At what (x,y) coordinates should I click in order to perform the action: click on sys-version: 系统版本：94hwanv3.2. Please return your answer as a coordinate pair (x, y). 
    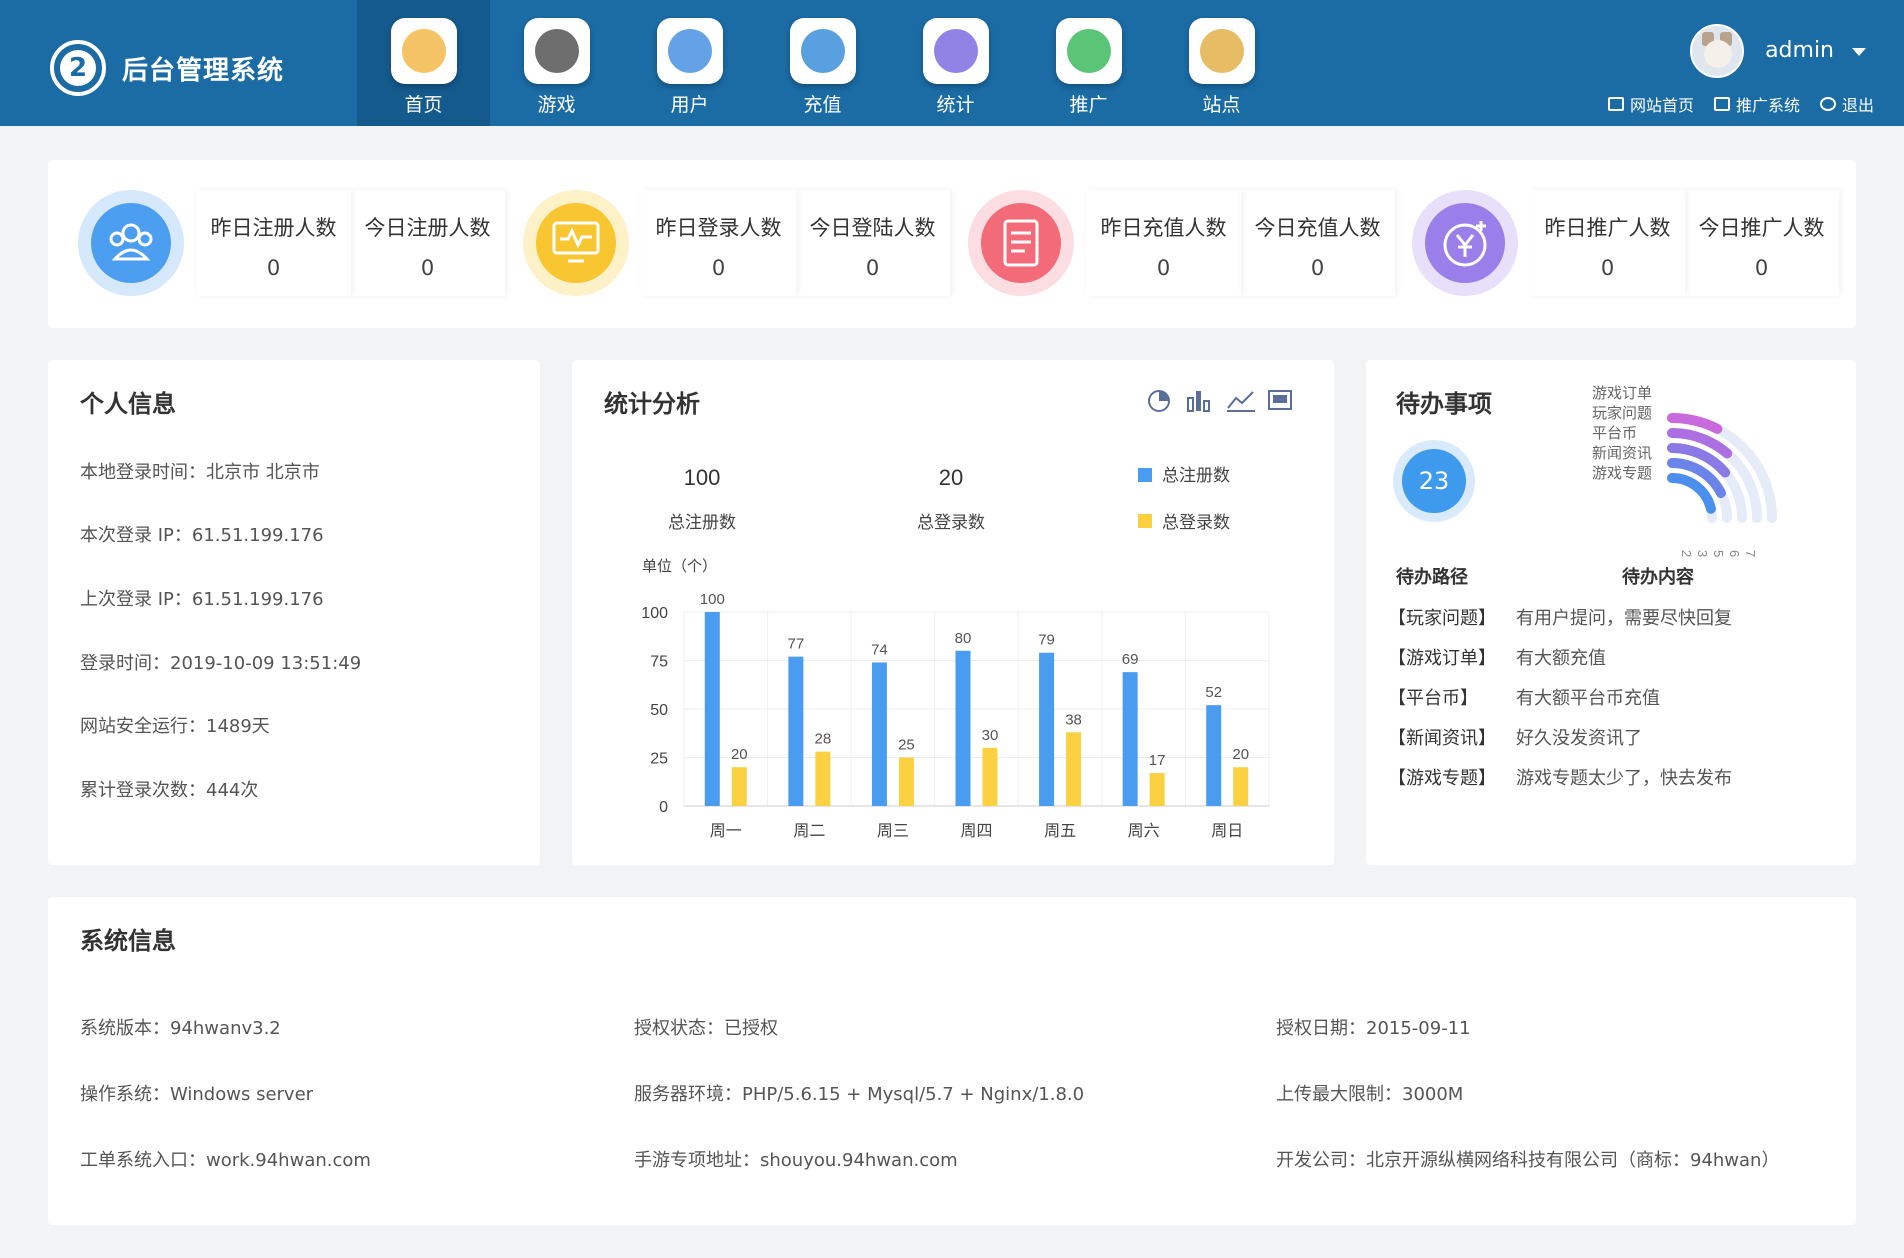
    Looking at the image, I should click on (180, 1028).